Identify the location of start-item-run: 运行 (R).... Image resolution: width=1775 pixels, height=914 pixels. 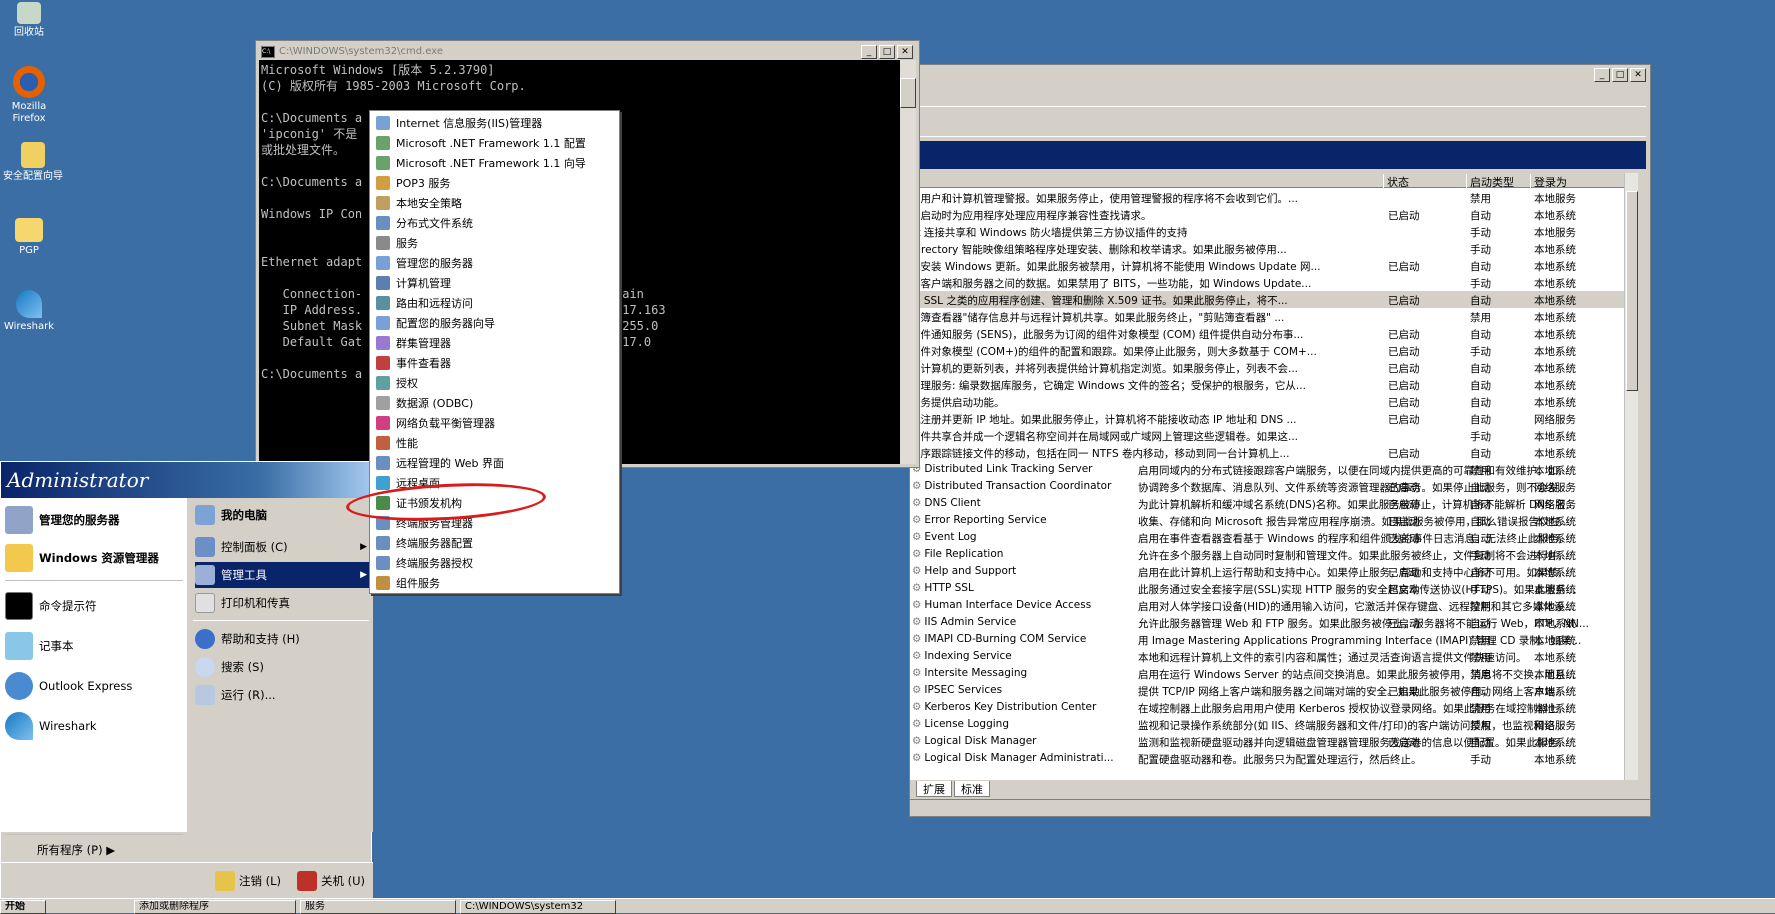
(283, 695).